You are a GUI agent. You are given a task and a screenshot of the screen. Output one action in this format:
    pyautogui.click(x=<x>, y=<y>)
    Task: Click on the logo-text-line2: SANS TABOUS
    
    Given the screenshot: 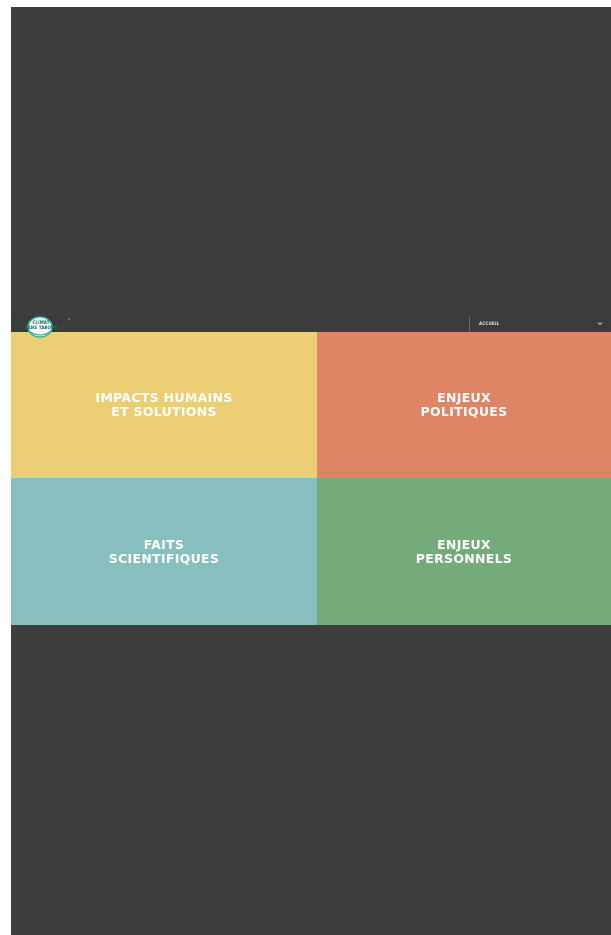 What is the action you would take?
    pyautogui.click(x=41, y=327)
    